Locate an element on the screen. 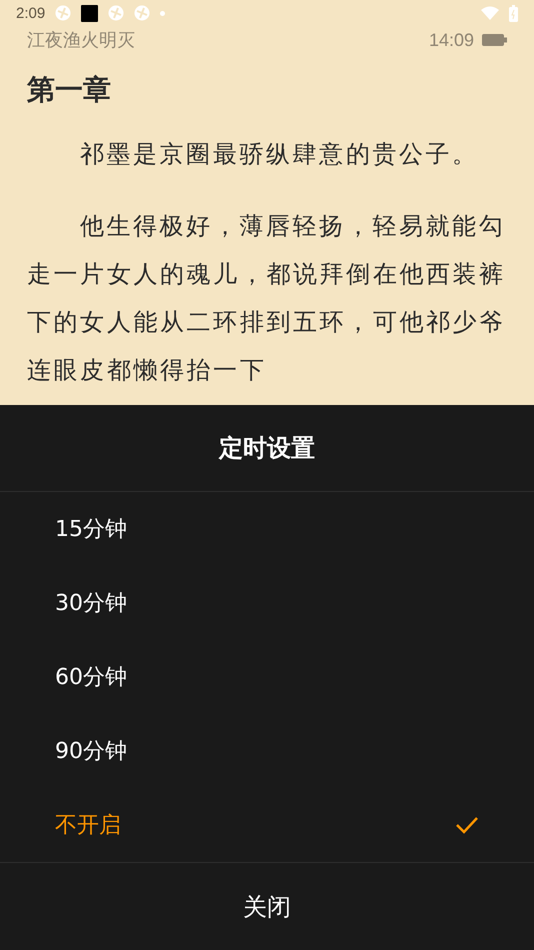  close-button: 关闭 is located at coordinates (267, 906).